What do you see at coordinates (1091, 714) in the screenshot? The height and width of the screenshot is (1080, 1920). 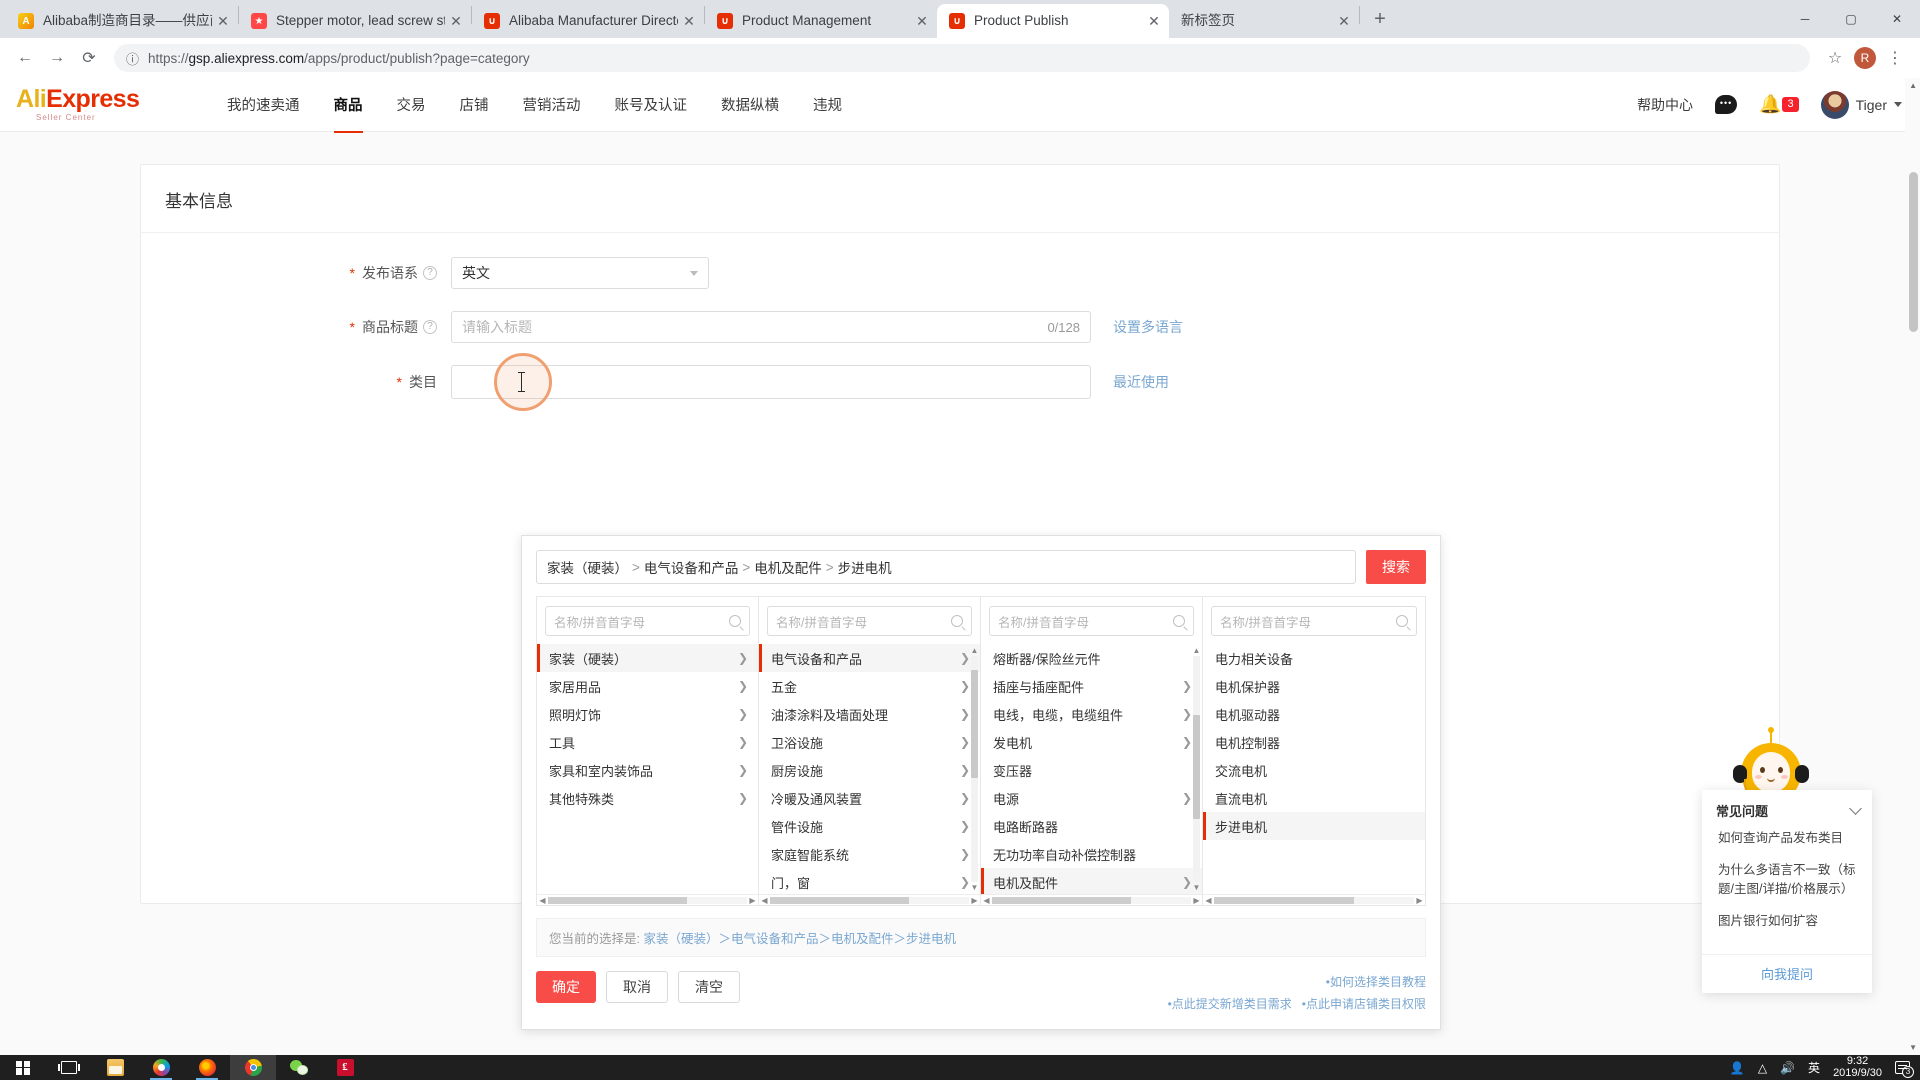 I see `list-item: 电线，电缆，电缆组件 ❯` at bounding box center [1091, 714].